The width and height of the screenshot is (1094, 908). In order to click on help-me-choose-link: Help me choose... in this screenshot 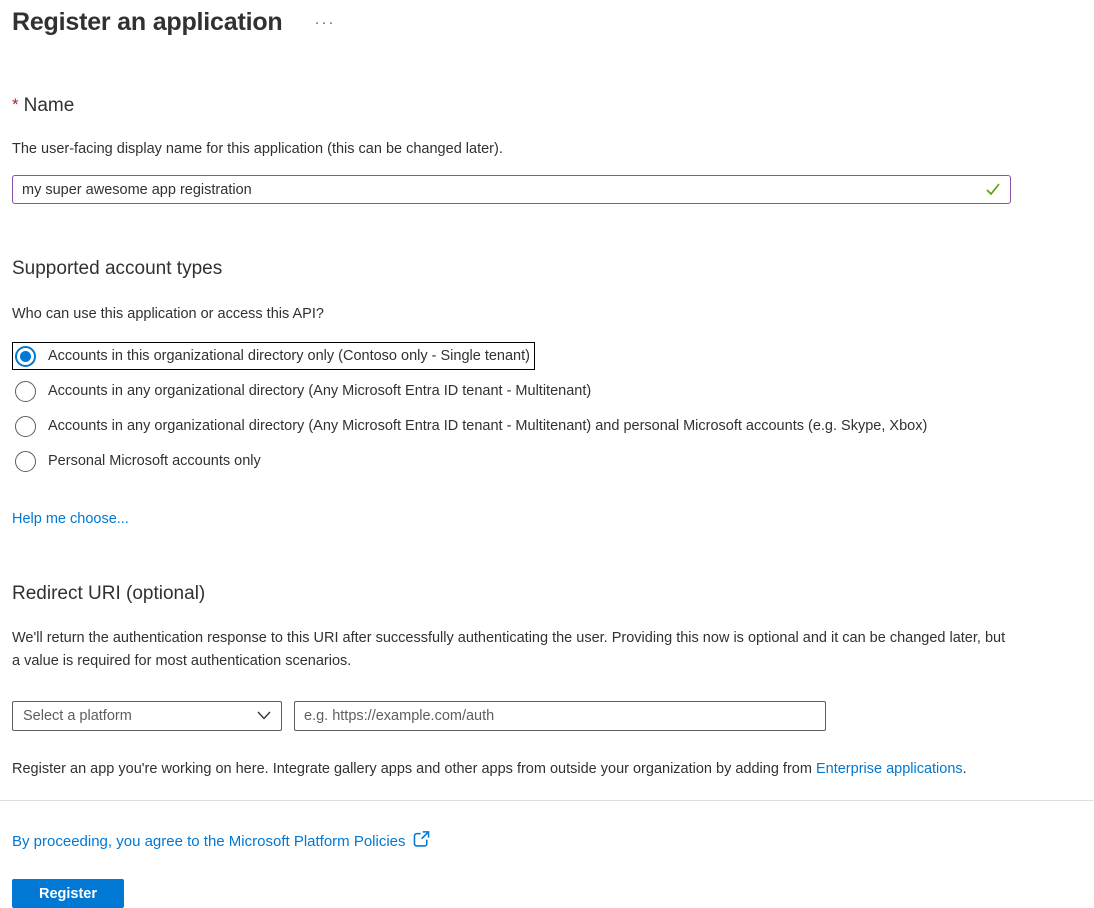, I will do `click(70, 519)`.